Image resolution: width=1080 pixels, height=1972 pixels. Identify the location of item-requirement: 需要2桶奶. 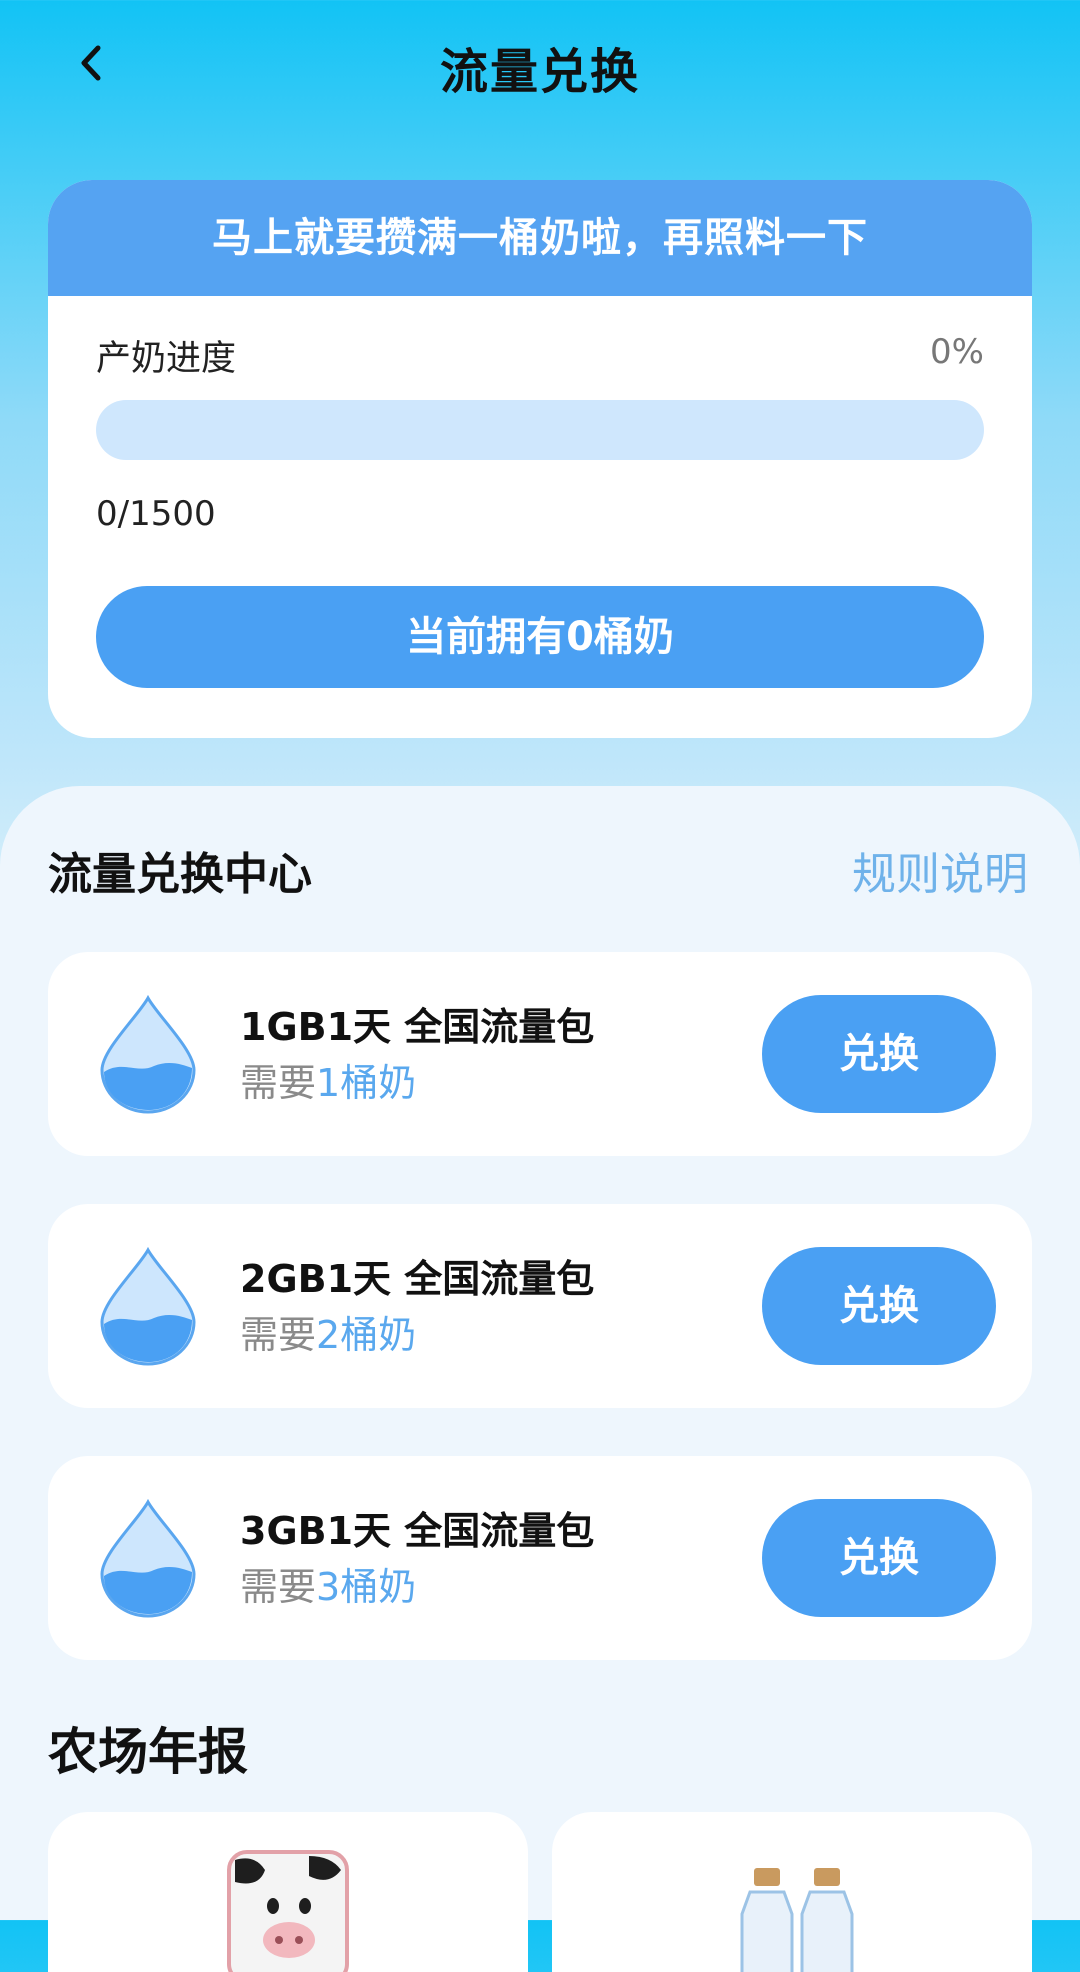
(328, 1331).